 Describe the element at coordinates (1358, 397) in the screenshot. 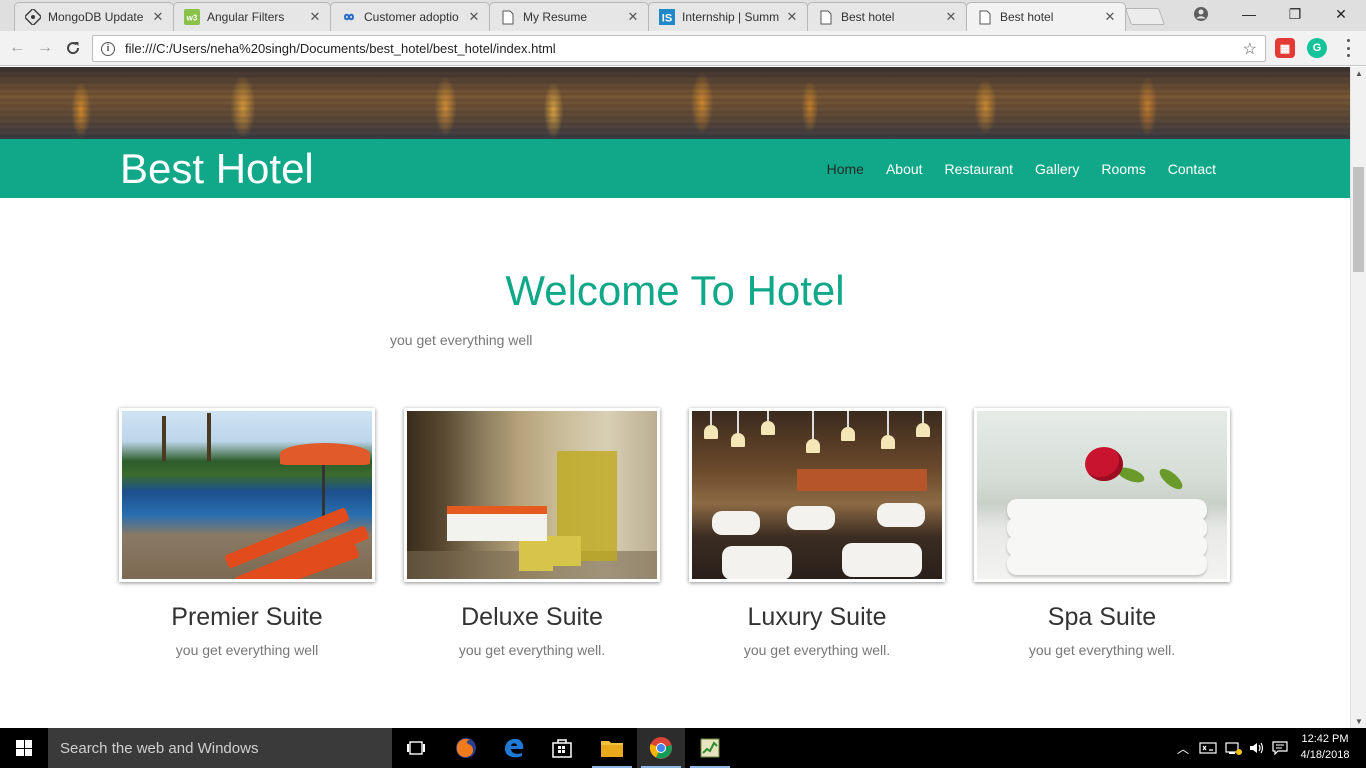

I see `page-scrollbar: ▲ ▼` at that location.